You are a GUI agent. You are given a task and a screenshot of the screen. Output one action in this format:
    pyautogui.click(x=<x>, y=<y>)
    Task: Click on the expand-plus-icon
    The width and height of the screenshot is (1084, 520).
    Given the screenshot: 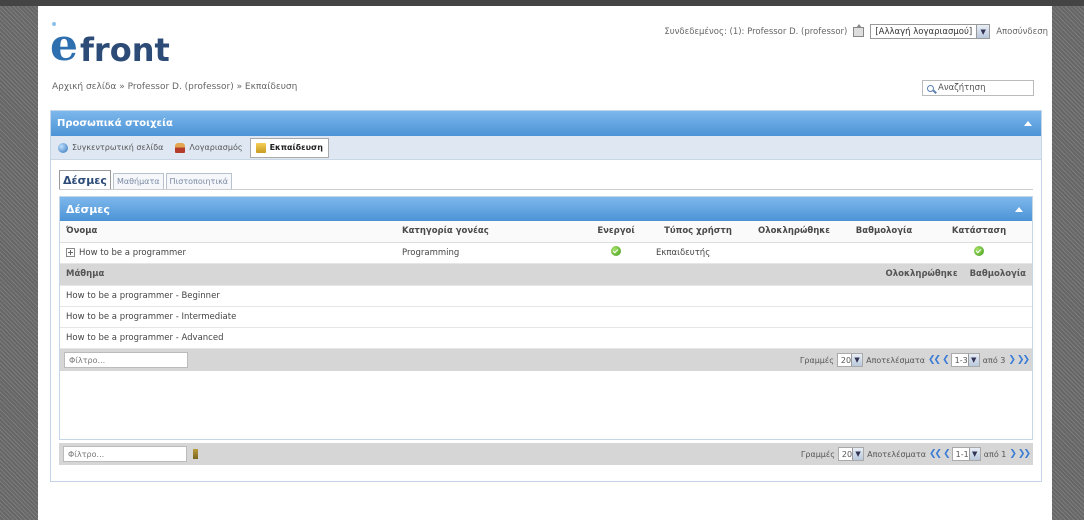 What is the action you would take?
    pyautogui.click(x=70, y=252)
    